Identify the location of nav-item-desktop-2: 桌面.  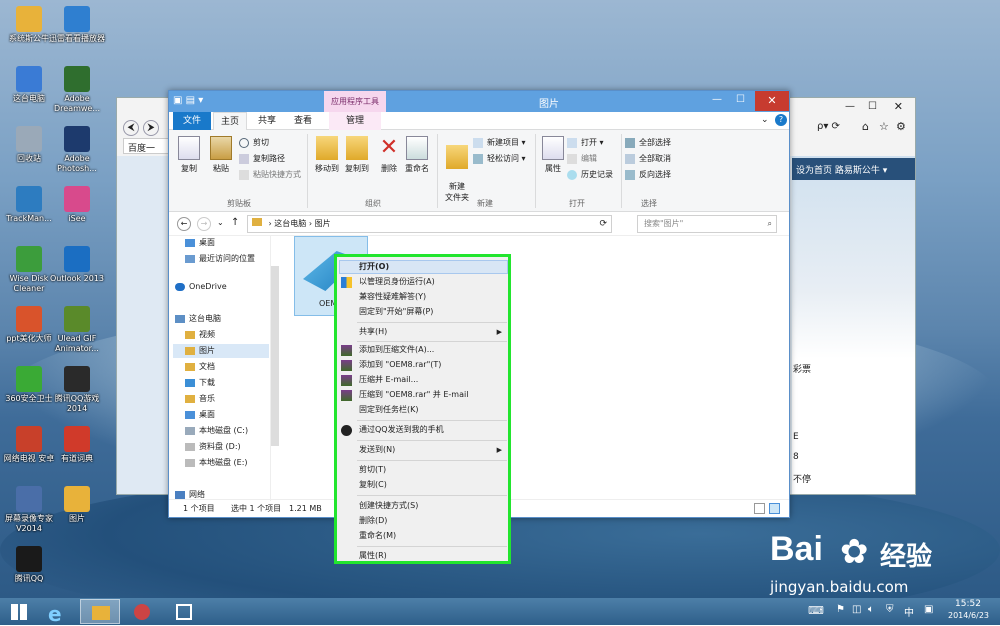
(199, 415).